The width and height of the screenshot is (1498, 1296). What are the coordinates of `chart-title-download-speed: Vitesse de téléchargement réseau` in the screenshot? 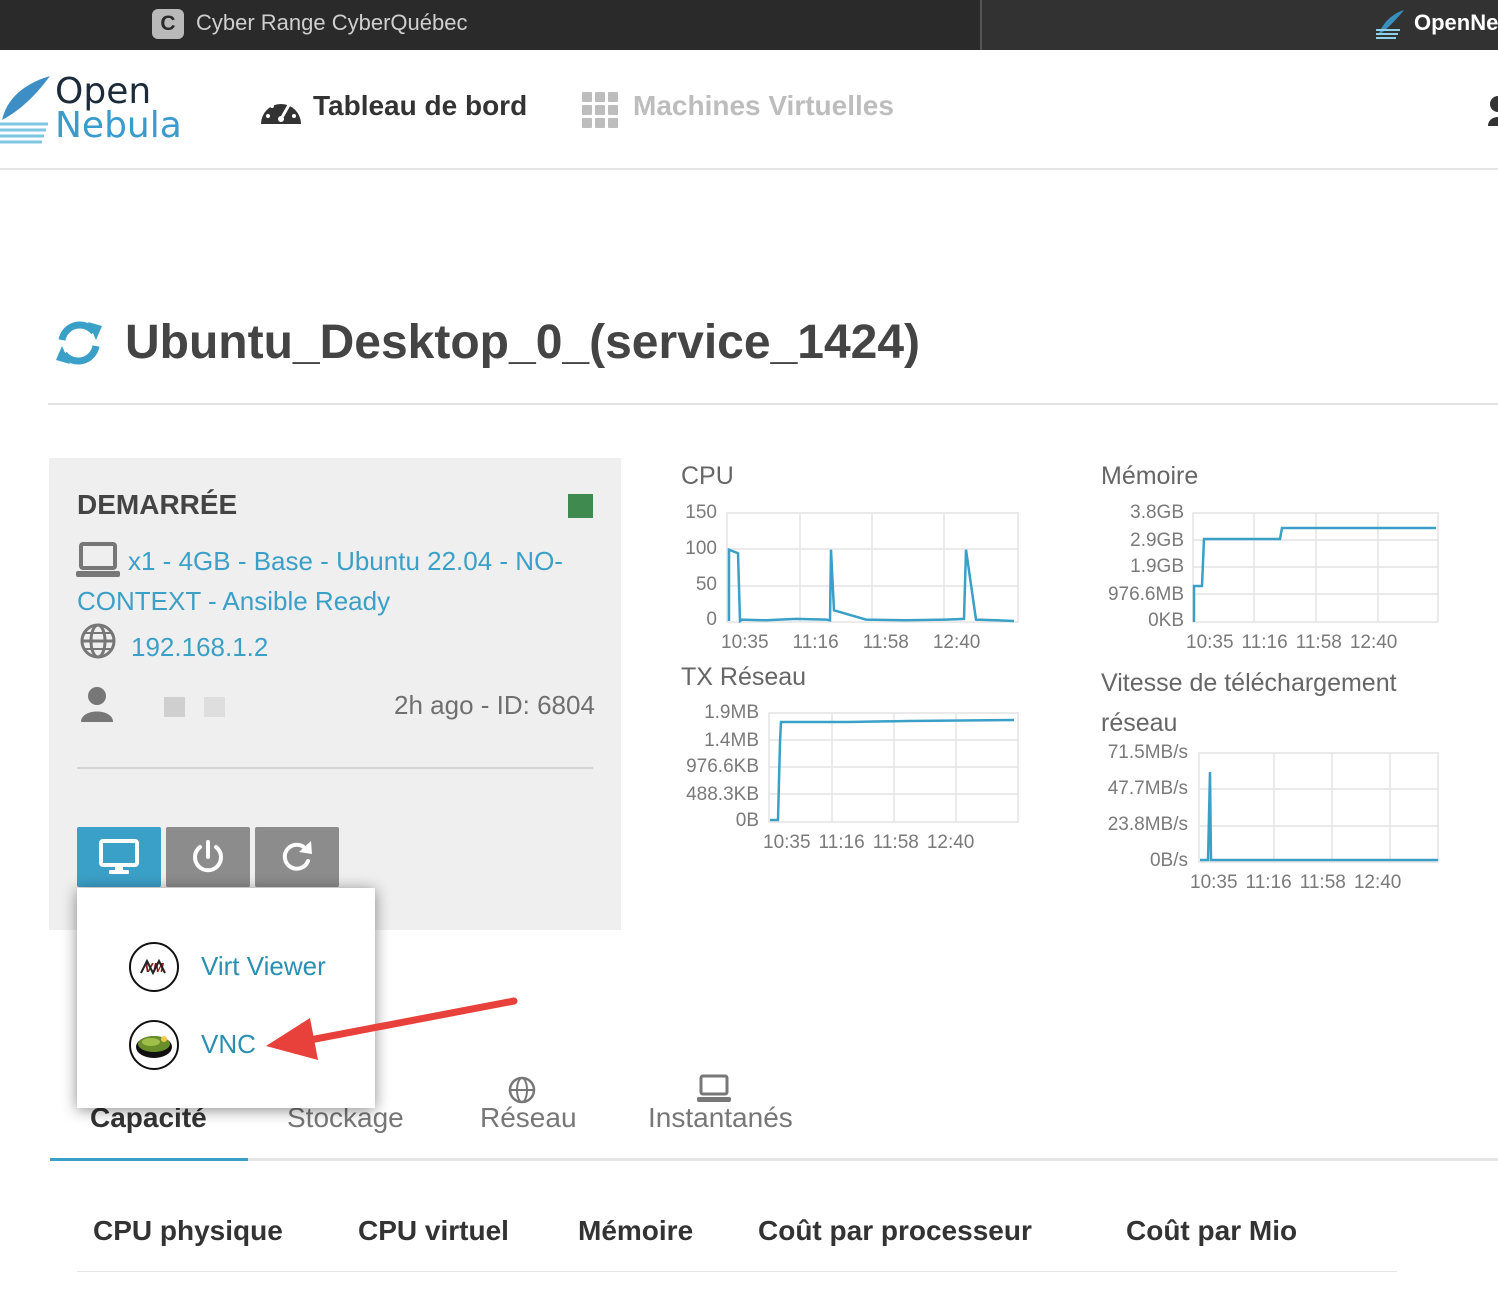 It's located at (1249, 703).